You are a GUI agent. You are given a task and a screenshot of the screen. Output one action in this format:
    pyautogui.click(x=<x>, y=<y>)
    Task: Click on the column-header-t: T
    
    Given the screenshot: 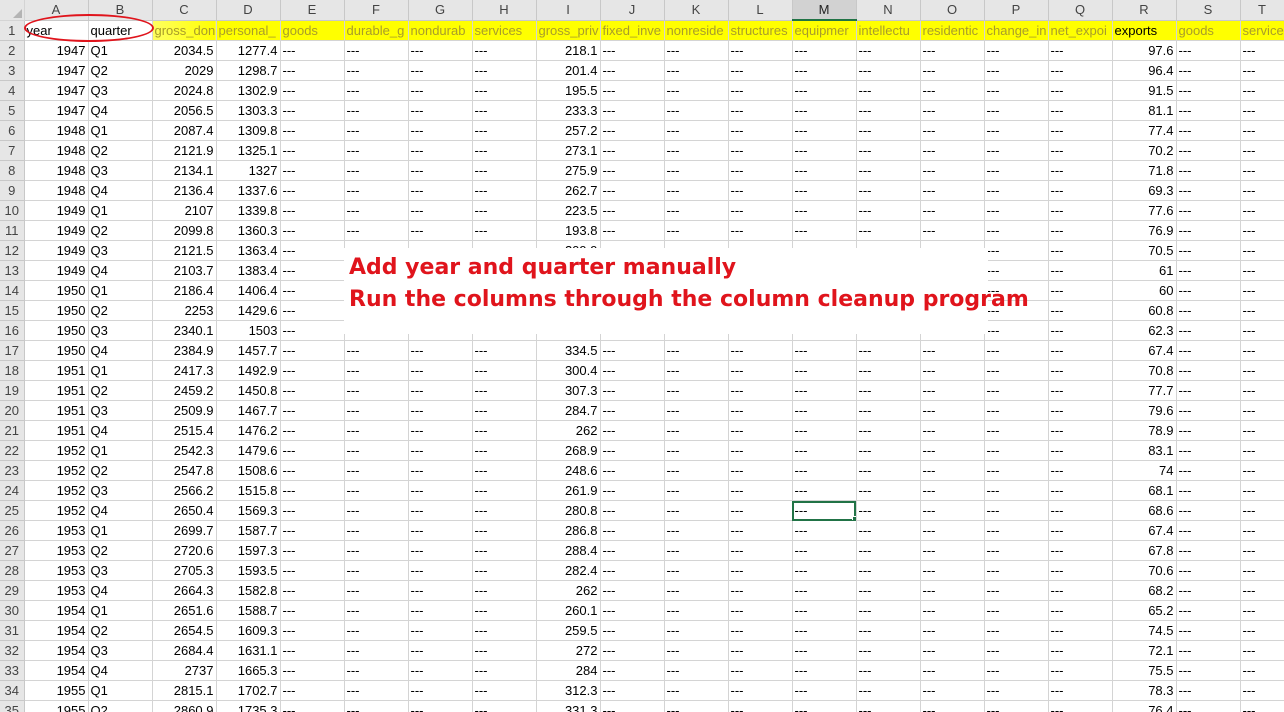 What is the action you would take?
    pyautogui.click(x=1262, y=10)
    